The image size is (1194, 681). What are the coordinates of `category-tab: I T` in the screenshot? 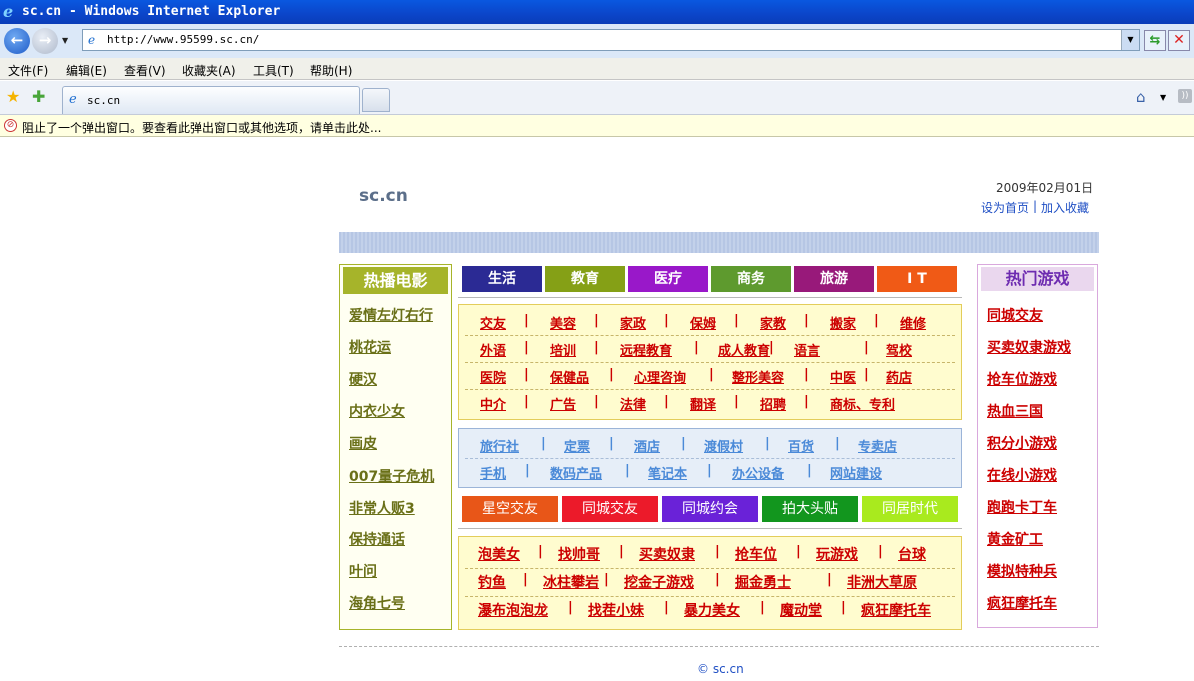 It's located at (917, 279).